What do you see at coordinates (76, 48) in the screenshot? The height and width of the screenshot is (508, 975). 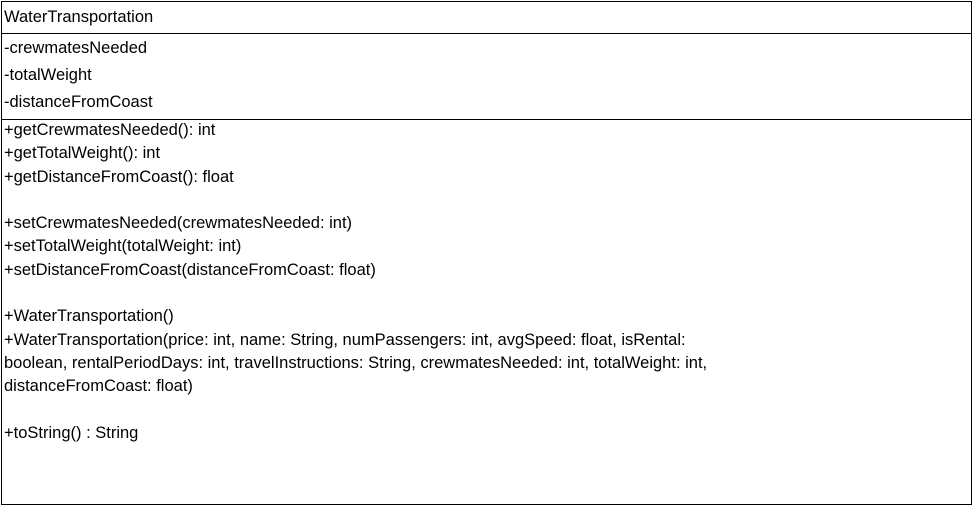 I see `attribute-crewmates-needed: -crewmatesNeeded` at bounding box center [76, 48].